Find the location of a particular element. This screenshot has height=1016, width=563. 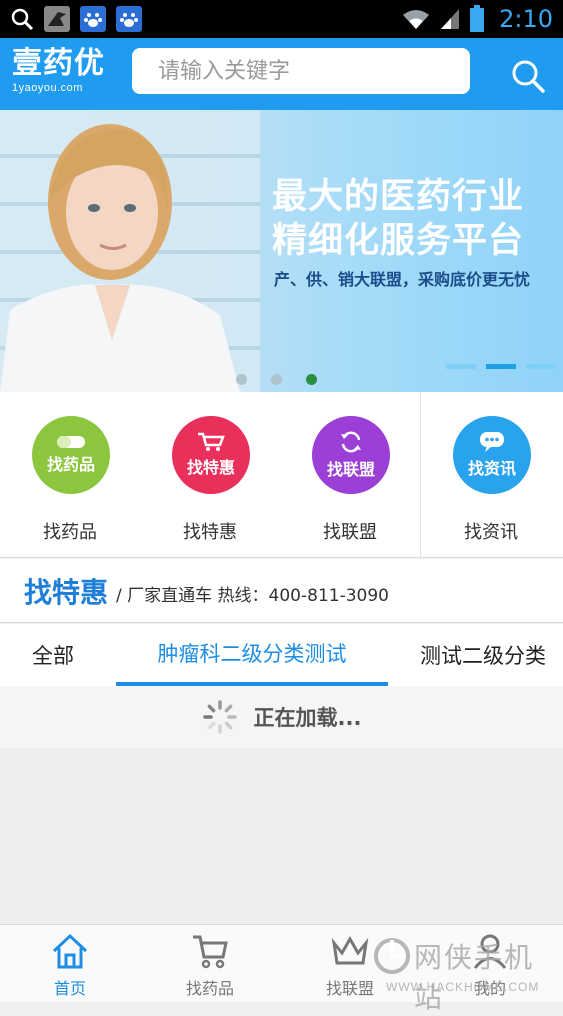

status-bar: 2:10 is located at coordinates (281, 19).